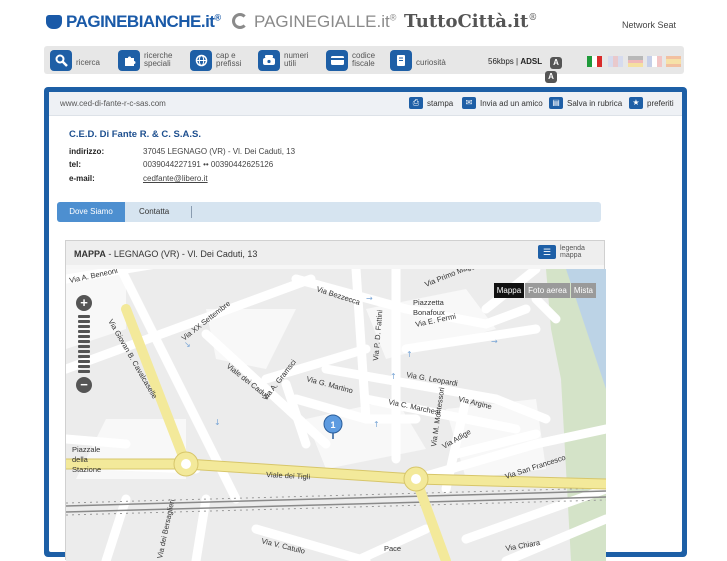  Describe the element at coordinates (416, 103) in the screenshot. I see `printer-icon: ⎙` at that location.